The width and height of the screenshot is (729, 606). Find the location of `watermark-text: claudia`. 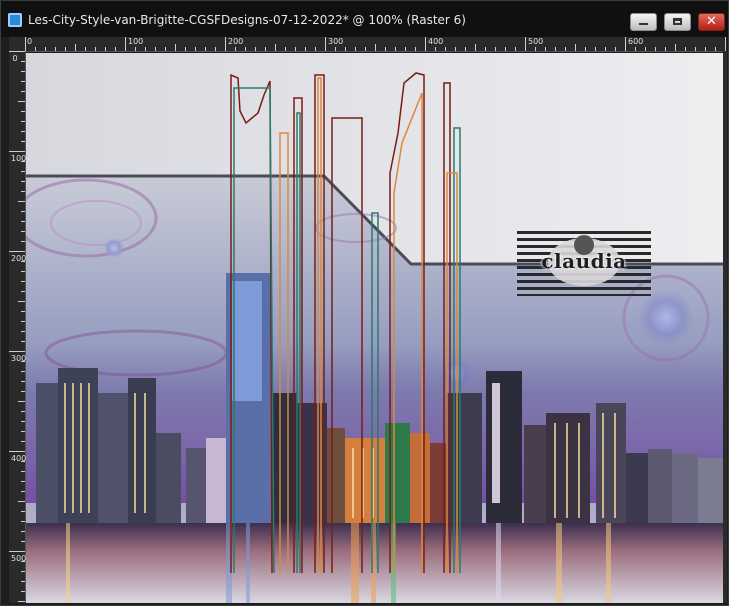

watermark-text: claudia is located at coordinates (584, 261).